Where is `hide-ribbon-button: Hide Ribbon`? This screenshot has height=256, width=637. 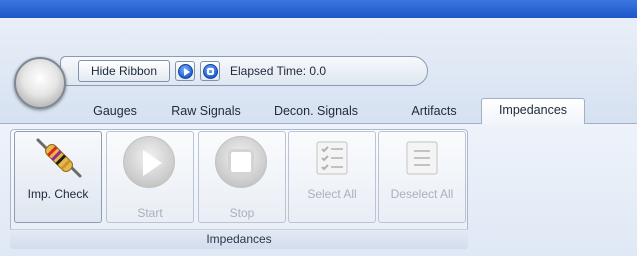 hide-ribbon-button: Hide Ribbon is located at coordinates (124, 71).